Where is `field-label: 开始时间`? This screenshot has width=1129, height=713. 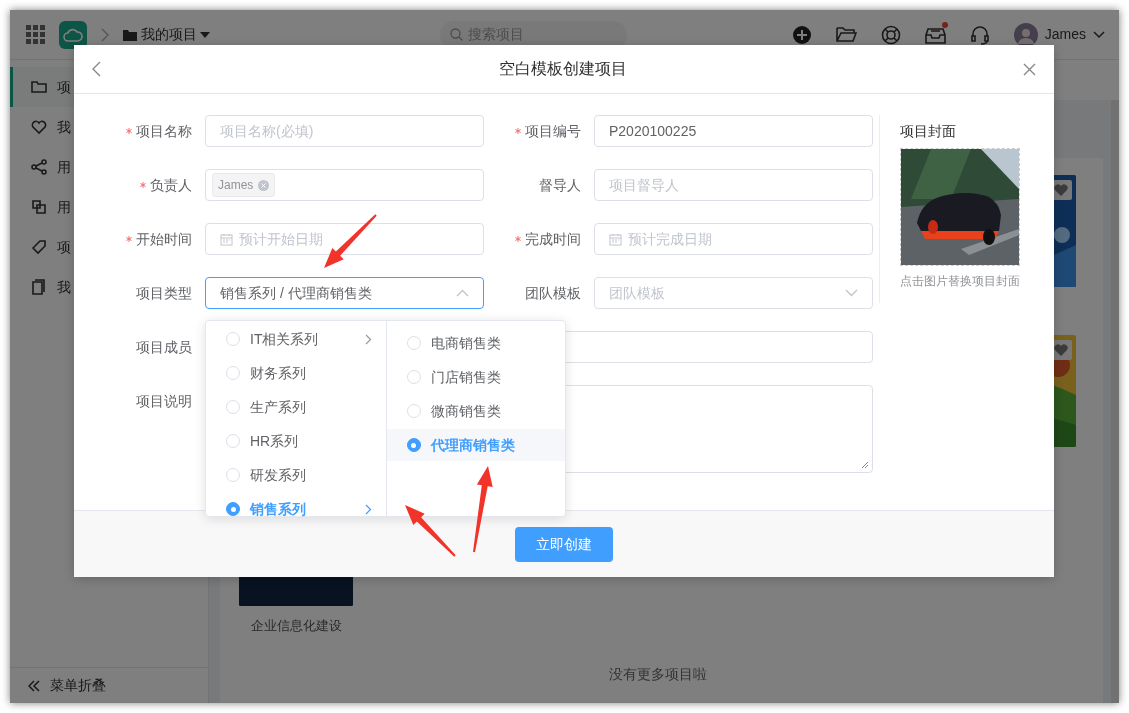
field-label: 开始时间 is located at coordinates (164, 239).